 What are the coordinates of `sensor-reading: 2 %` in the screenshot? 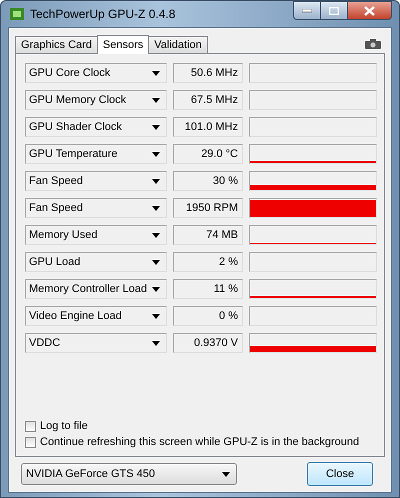 It's located at (208, 262).